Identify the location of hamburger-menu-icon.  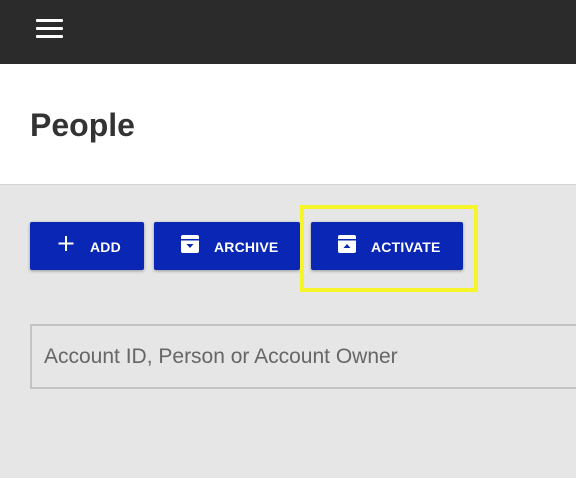
(50, 29).